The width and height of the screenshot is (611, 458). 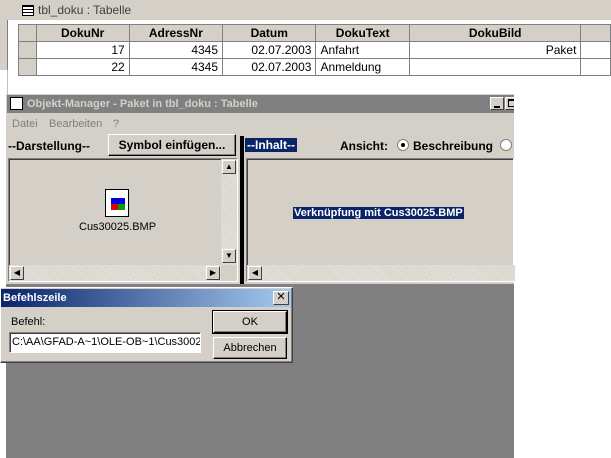 I want to click on table-header-row: DokuNr AdressNr Datum DokuText DokuBild, so click(x=314, y=33).